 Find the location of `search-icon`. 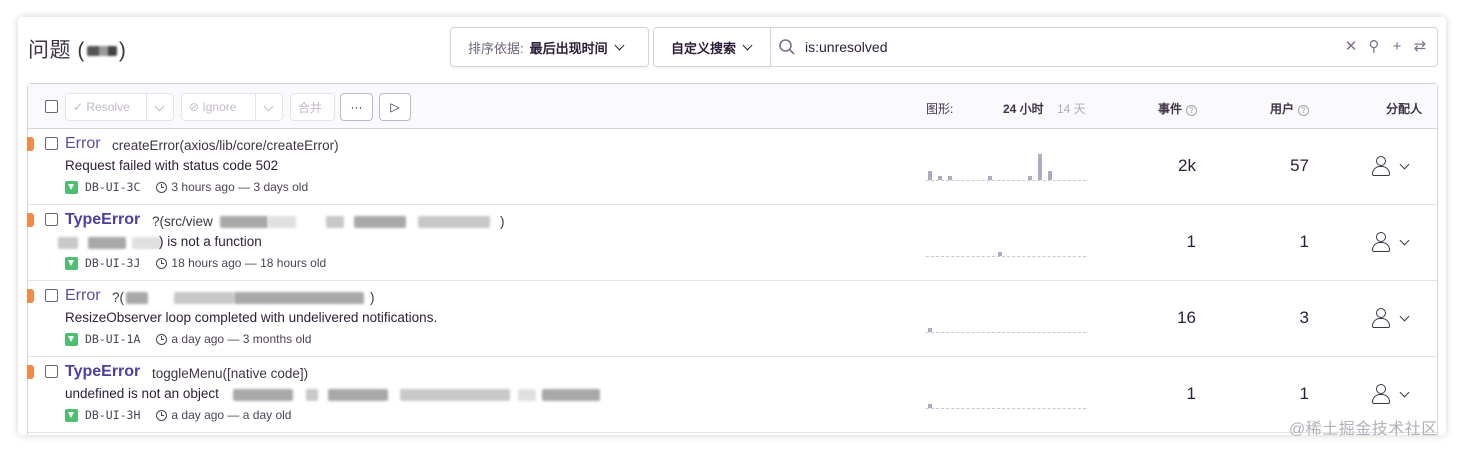

search-icon is located at coordinates (787, 47).